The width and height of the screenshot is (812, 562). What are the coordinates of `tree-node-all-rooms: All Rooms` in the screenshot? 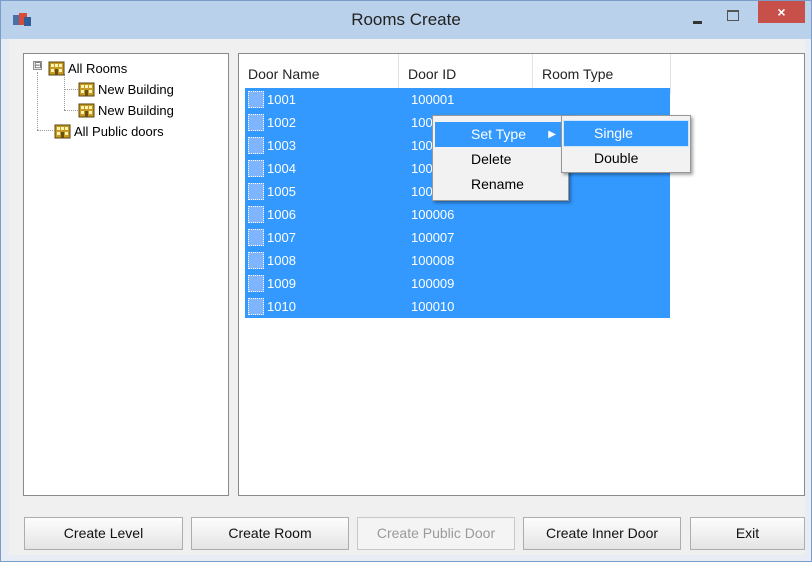 It's located at (87, 68).